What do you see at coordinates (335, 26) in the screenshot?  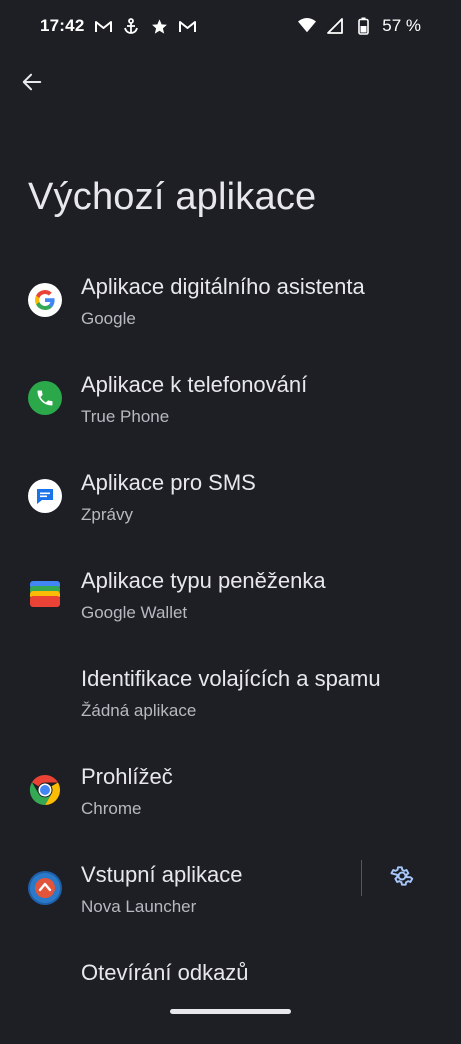 I see `cellular-icon` at bounding box center [335, 26].